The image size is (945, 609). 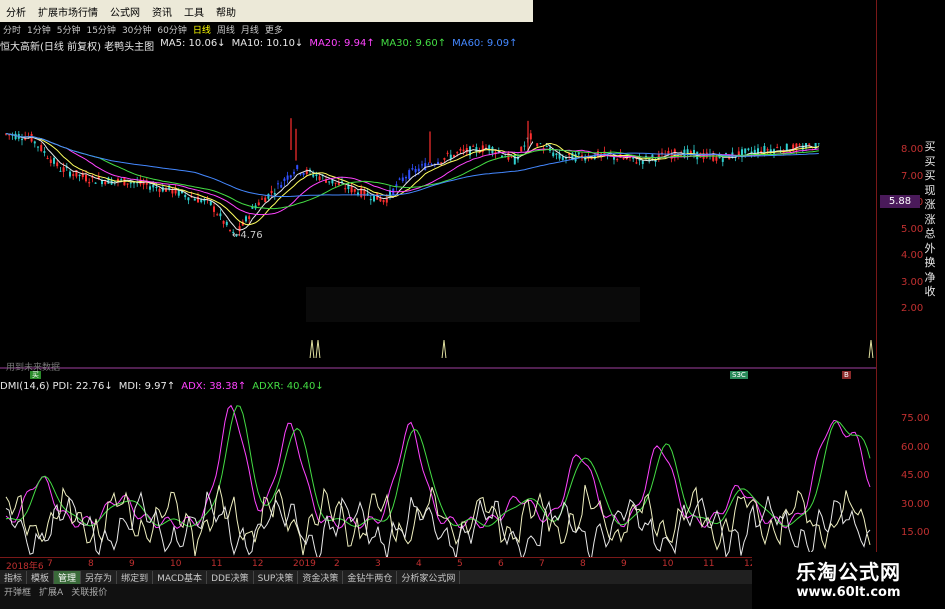 I want to click on menu-item-4: 工具, so click(x=194, y=11).